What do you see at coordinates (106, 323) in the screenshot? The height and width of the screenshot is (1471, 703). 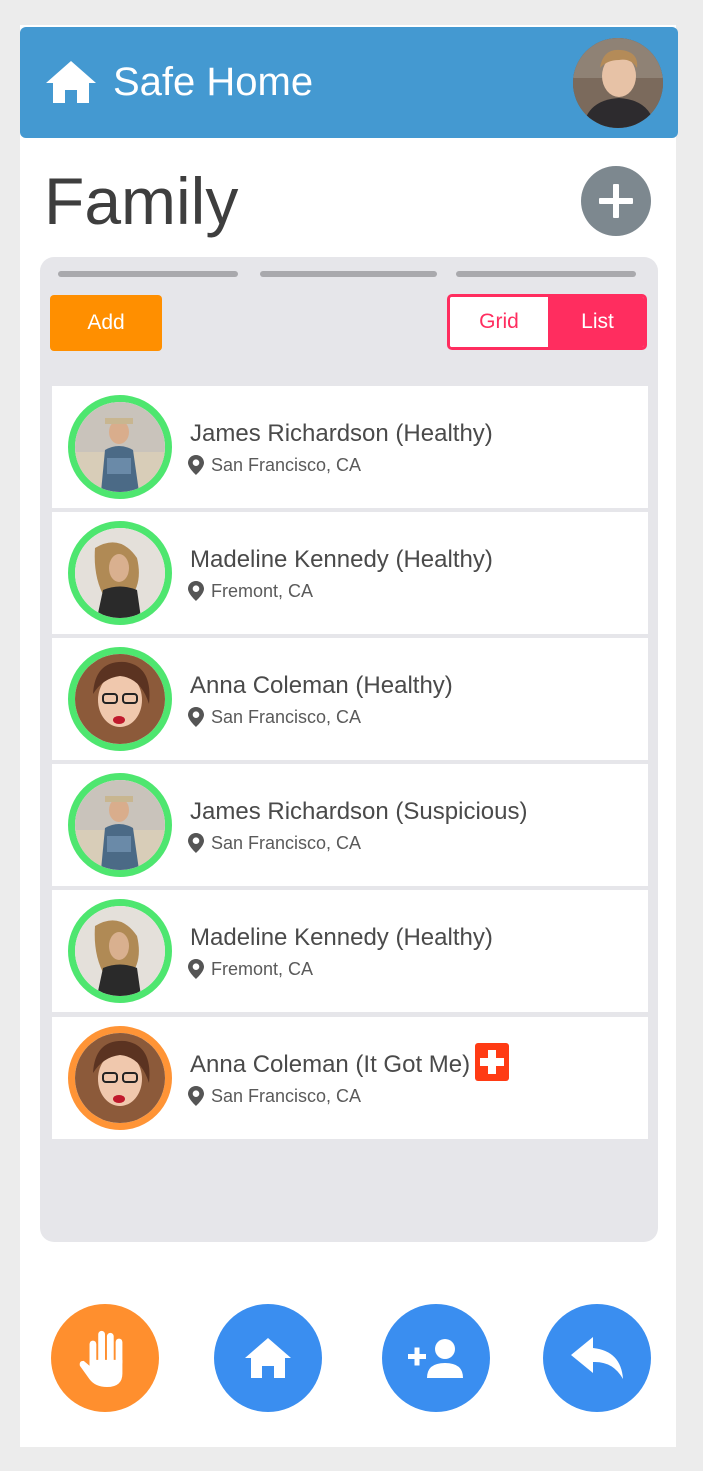 I see `add-button: Add` at bounding box center [106, 323].